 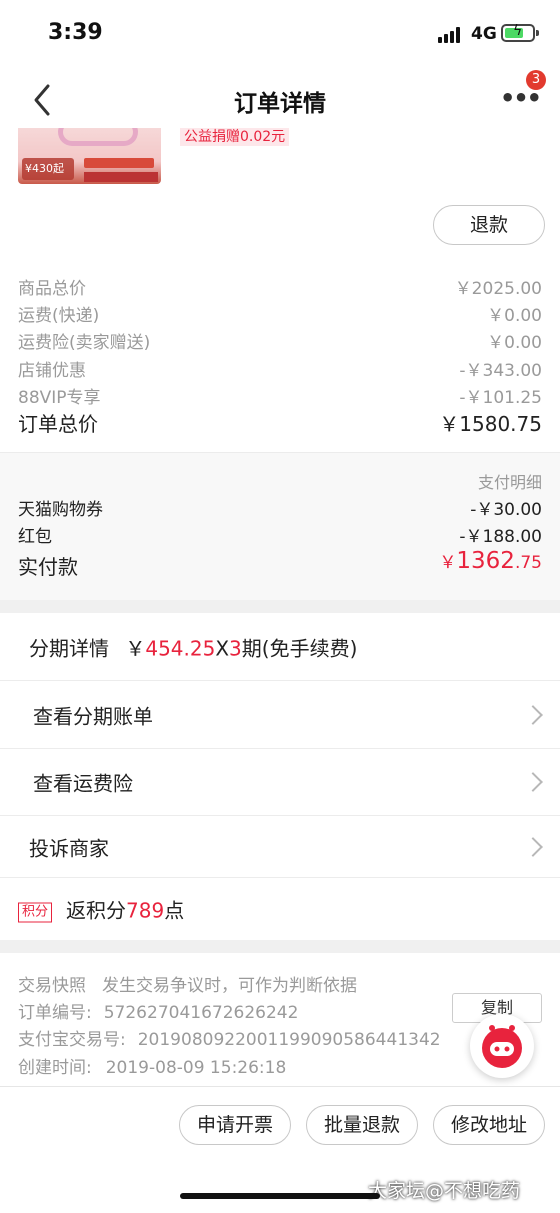 I want to click on menu-item-shipping-insurance: 查看运费险, so click(x=280, y=782).